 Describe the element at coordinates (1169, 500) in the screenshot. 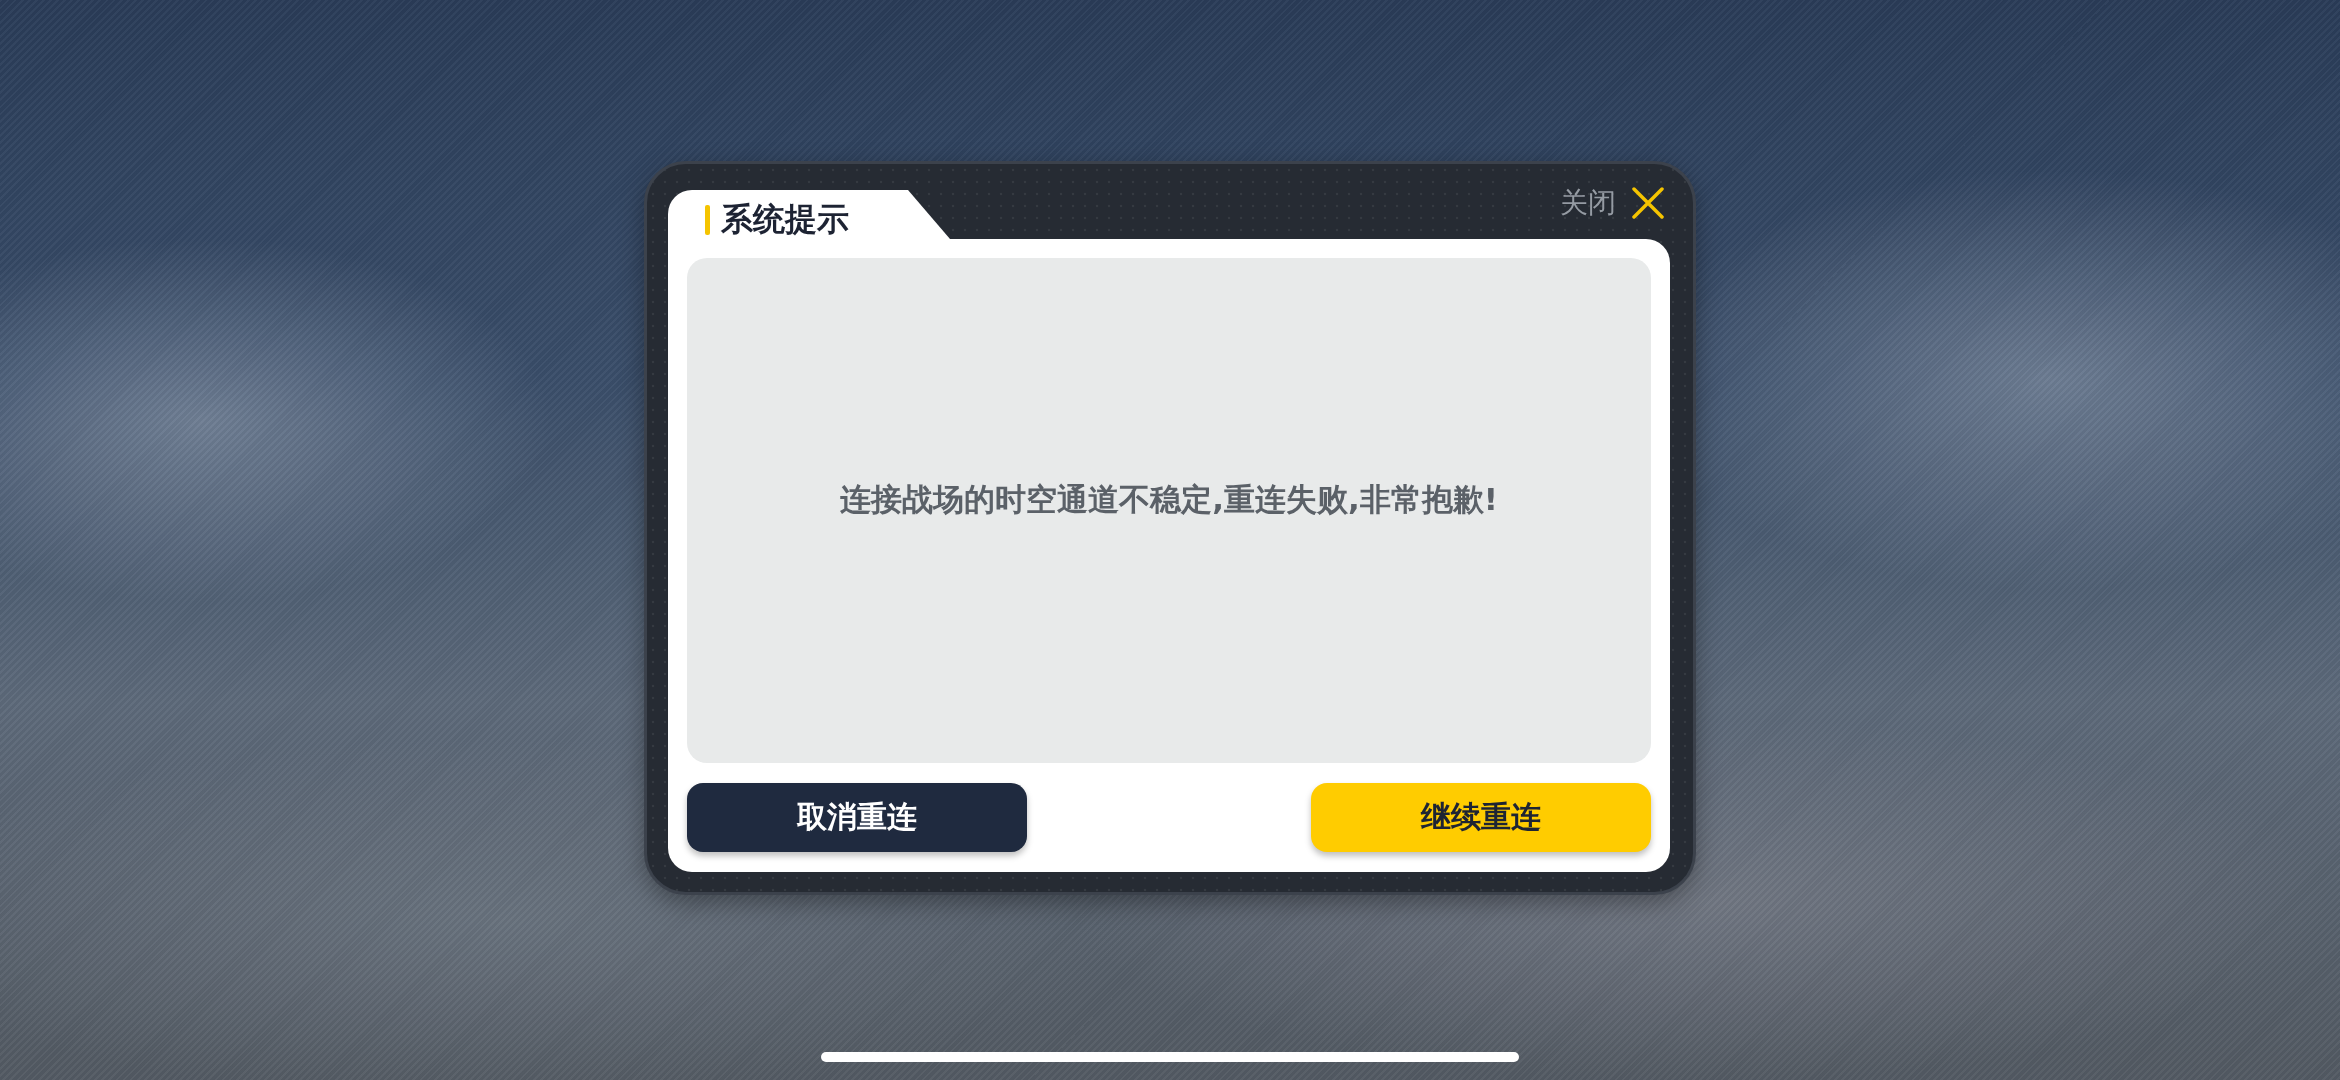

I see `message-text: 连接战场的时空通道不稳定,重连失败,非常抱歉!` at that location.